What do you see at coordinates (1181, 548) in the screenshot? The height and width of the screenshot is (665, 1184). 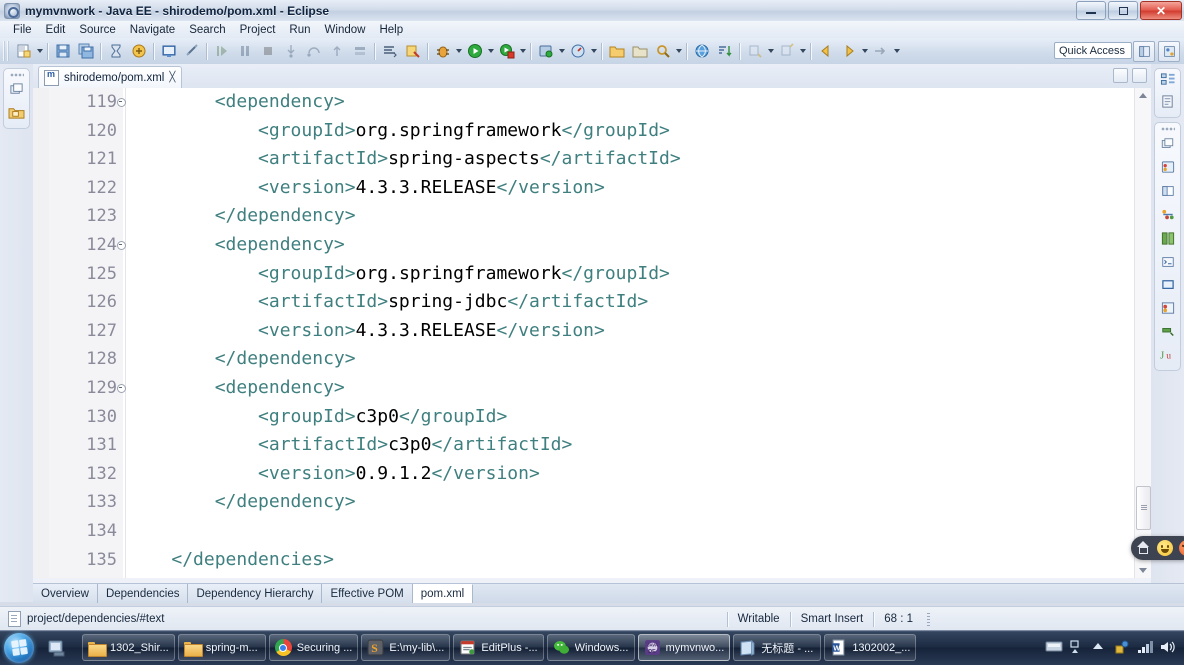 I see `angry-face-icon` at bounding box center [1181, 548].